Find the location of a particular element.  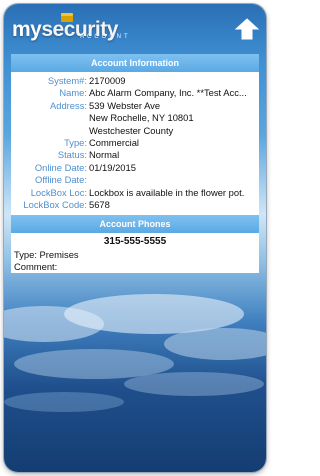

info-value: Commercial is located at coordinates (114, 143).